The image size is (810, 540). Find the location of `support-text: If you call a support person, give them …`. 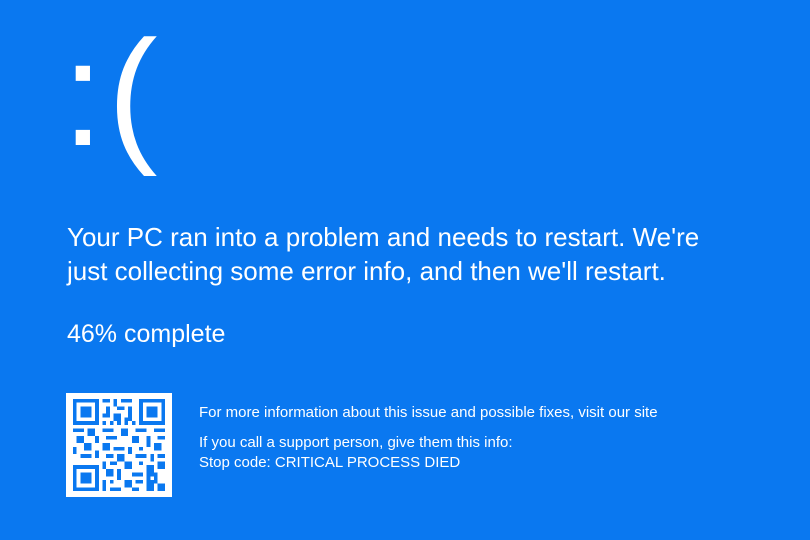

support-text: If you call a support person, give them … is located at coordinates (356, 442).